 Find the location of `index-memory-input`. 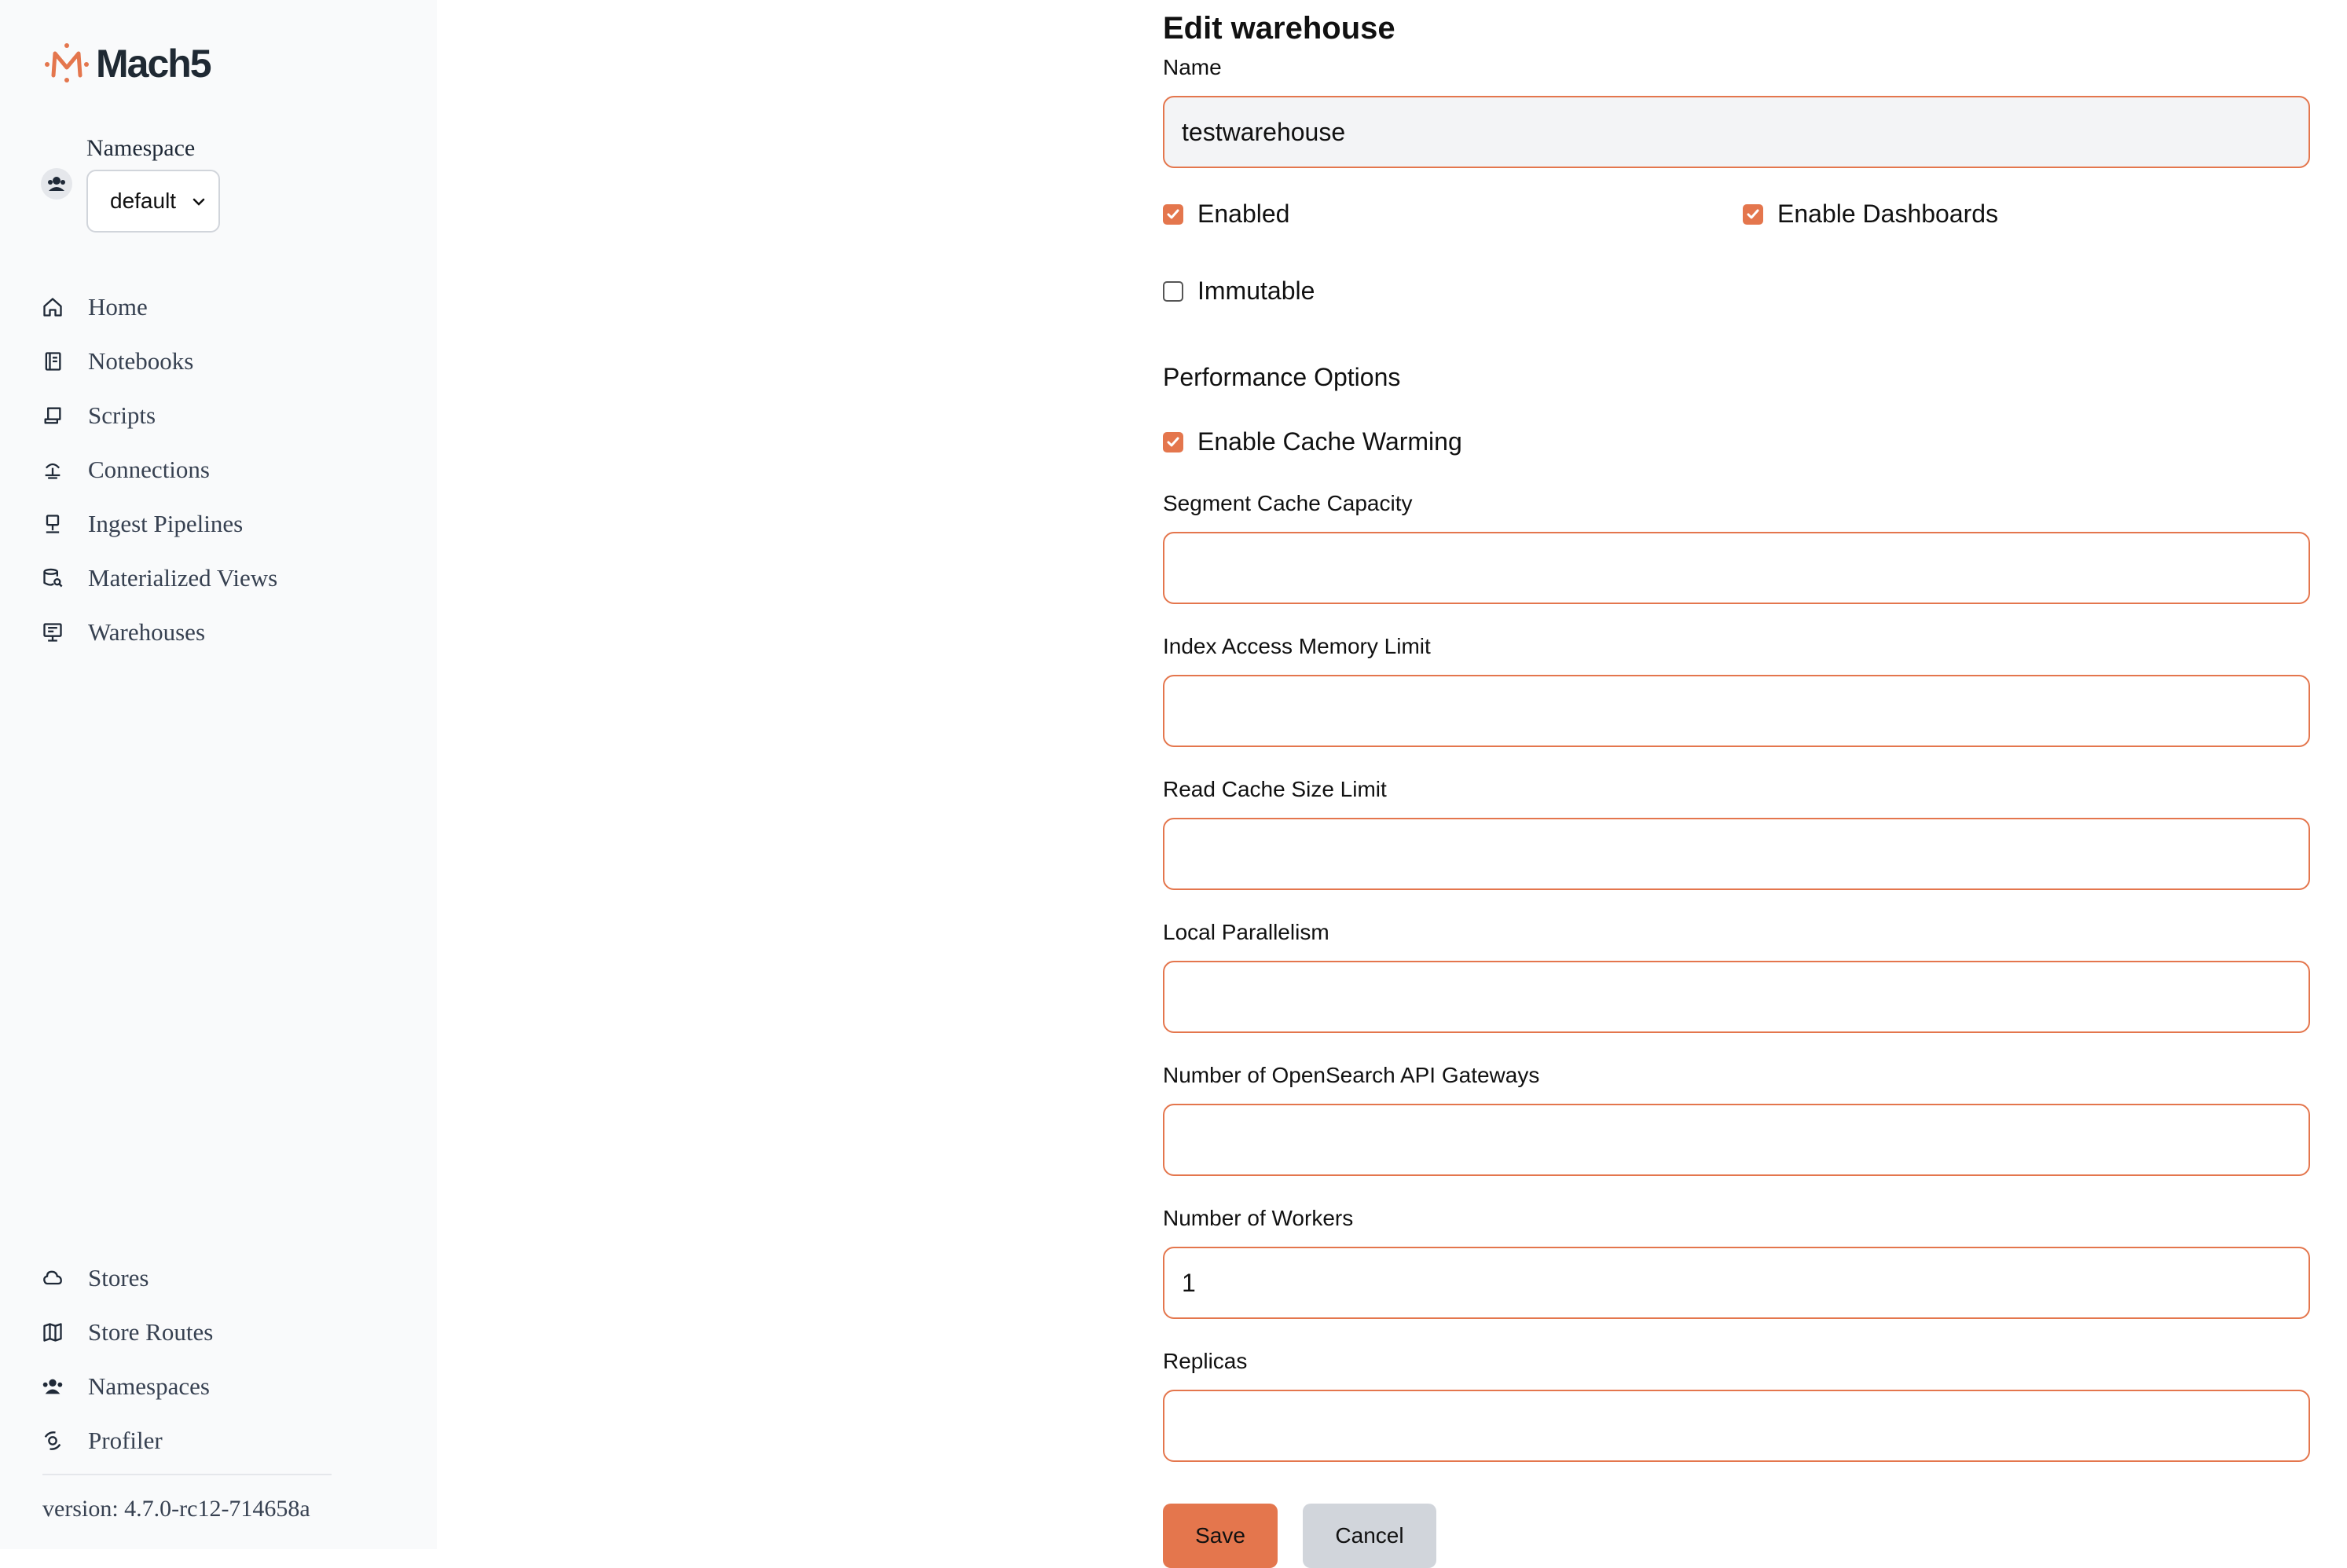

index-memory-input is located at coordinates (1736, 711).